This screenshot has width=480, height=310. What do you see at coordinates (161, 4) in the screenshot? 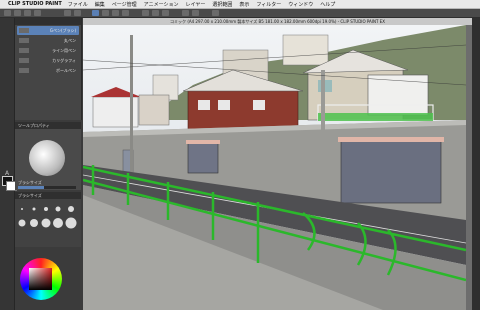
I see `menu-animation: アニメーション` at bounding box center [161, 4].